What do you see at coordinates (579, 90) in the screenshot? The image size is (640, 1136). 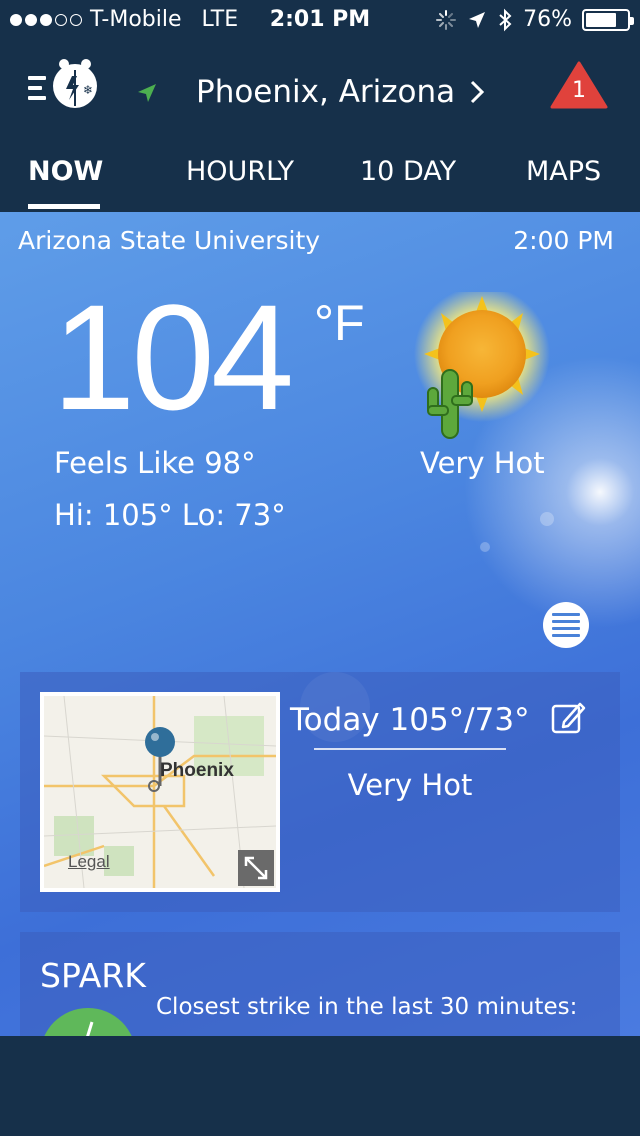 I see `alert-count: 1` at bounding box center [579, 90].